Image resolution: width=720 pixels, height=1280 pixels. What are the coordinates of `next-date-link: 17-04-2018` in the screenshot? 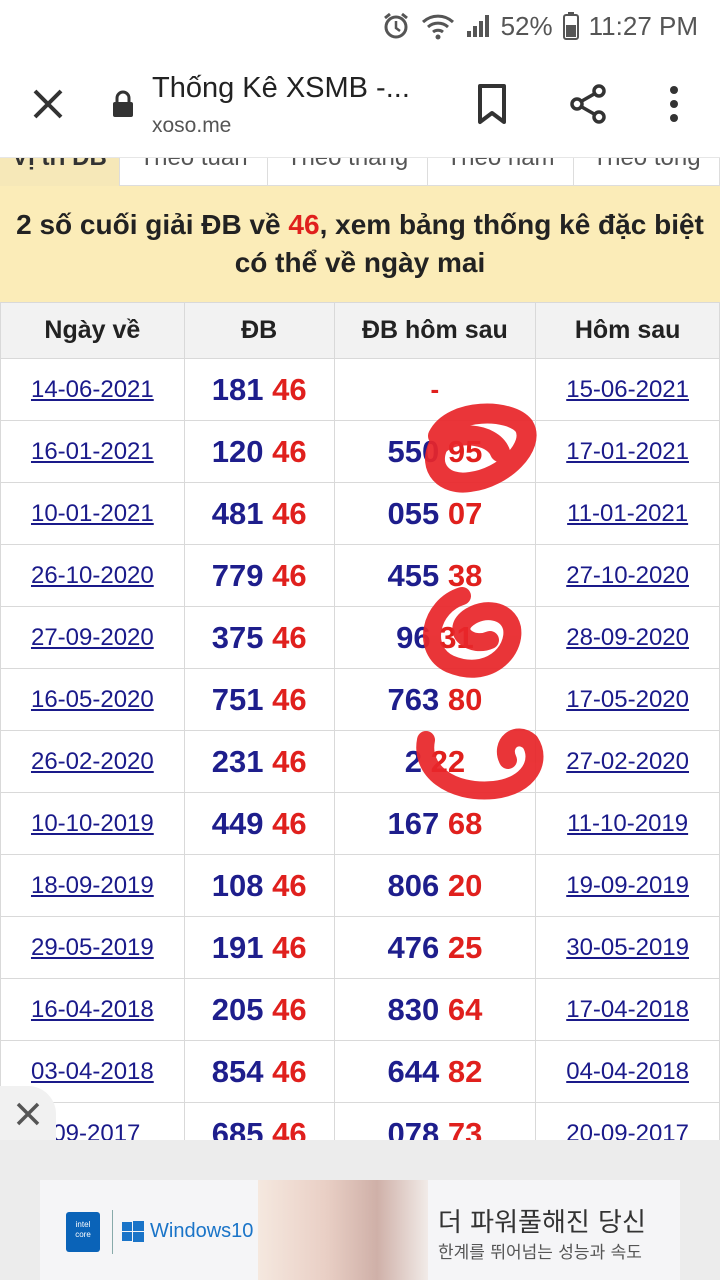 It's located at (627, 1009).